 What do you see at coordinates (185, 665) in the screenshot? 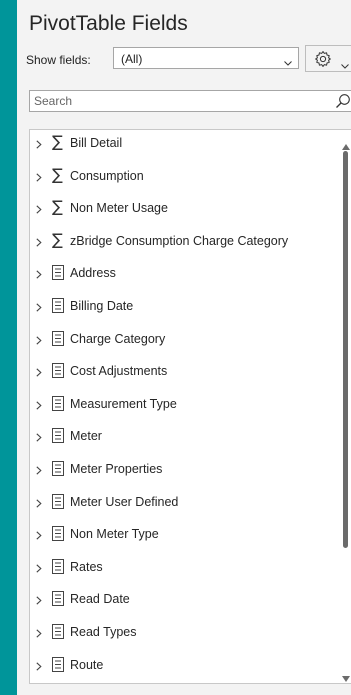
I see `field-item: Route` at bounding box center [185, 665].